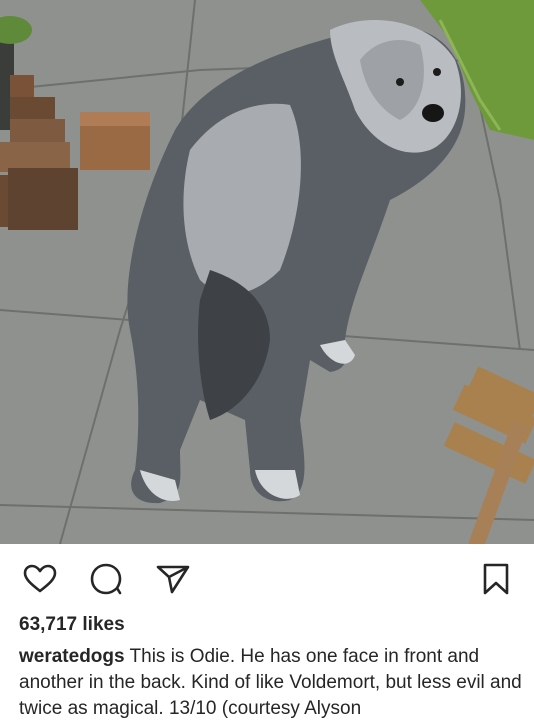  I want to click on send-icon, so click(173, 579).